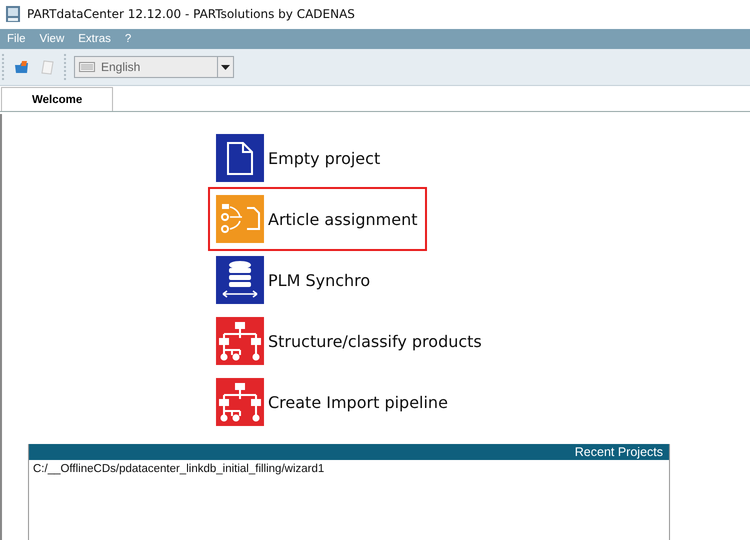  What do you see at coordinates (240, 219) in the screenshot?
I see `assignment-icon` at bounding box center [240, 219].